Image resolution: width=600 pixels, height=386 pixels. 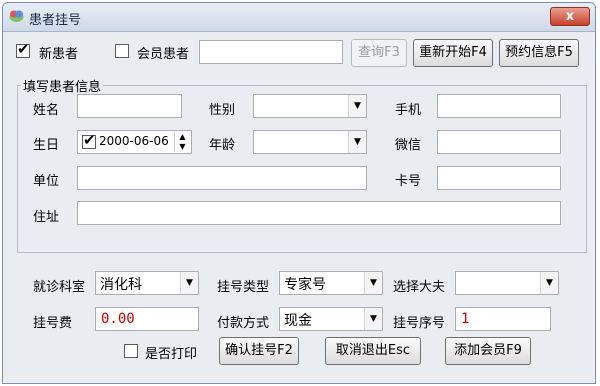 What do you see at coordinates (408, 145) in the screenshot?
I see `wechat-label: 微信` at bounding box center [408, 145].